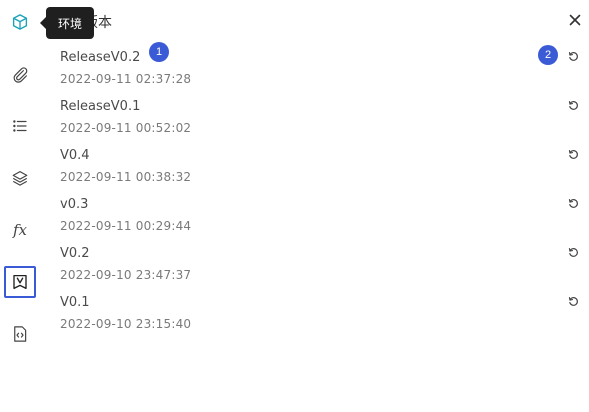 Image resolution: width=589 pixels, height=412 pixels. I want to click on version-timestamp: 2022-09-11 00:52:02, so click(126, 128).